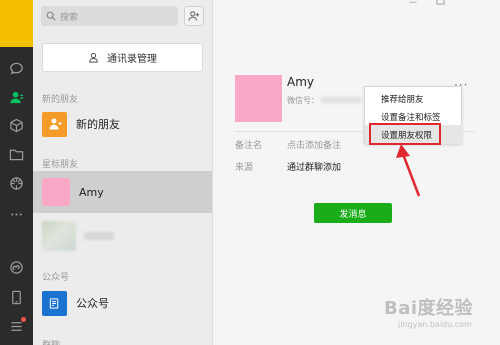 The height and width of the screenshot is (345, 500). I want to click on blurred-avatar, so click(59, 236).